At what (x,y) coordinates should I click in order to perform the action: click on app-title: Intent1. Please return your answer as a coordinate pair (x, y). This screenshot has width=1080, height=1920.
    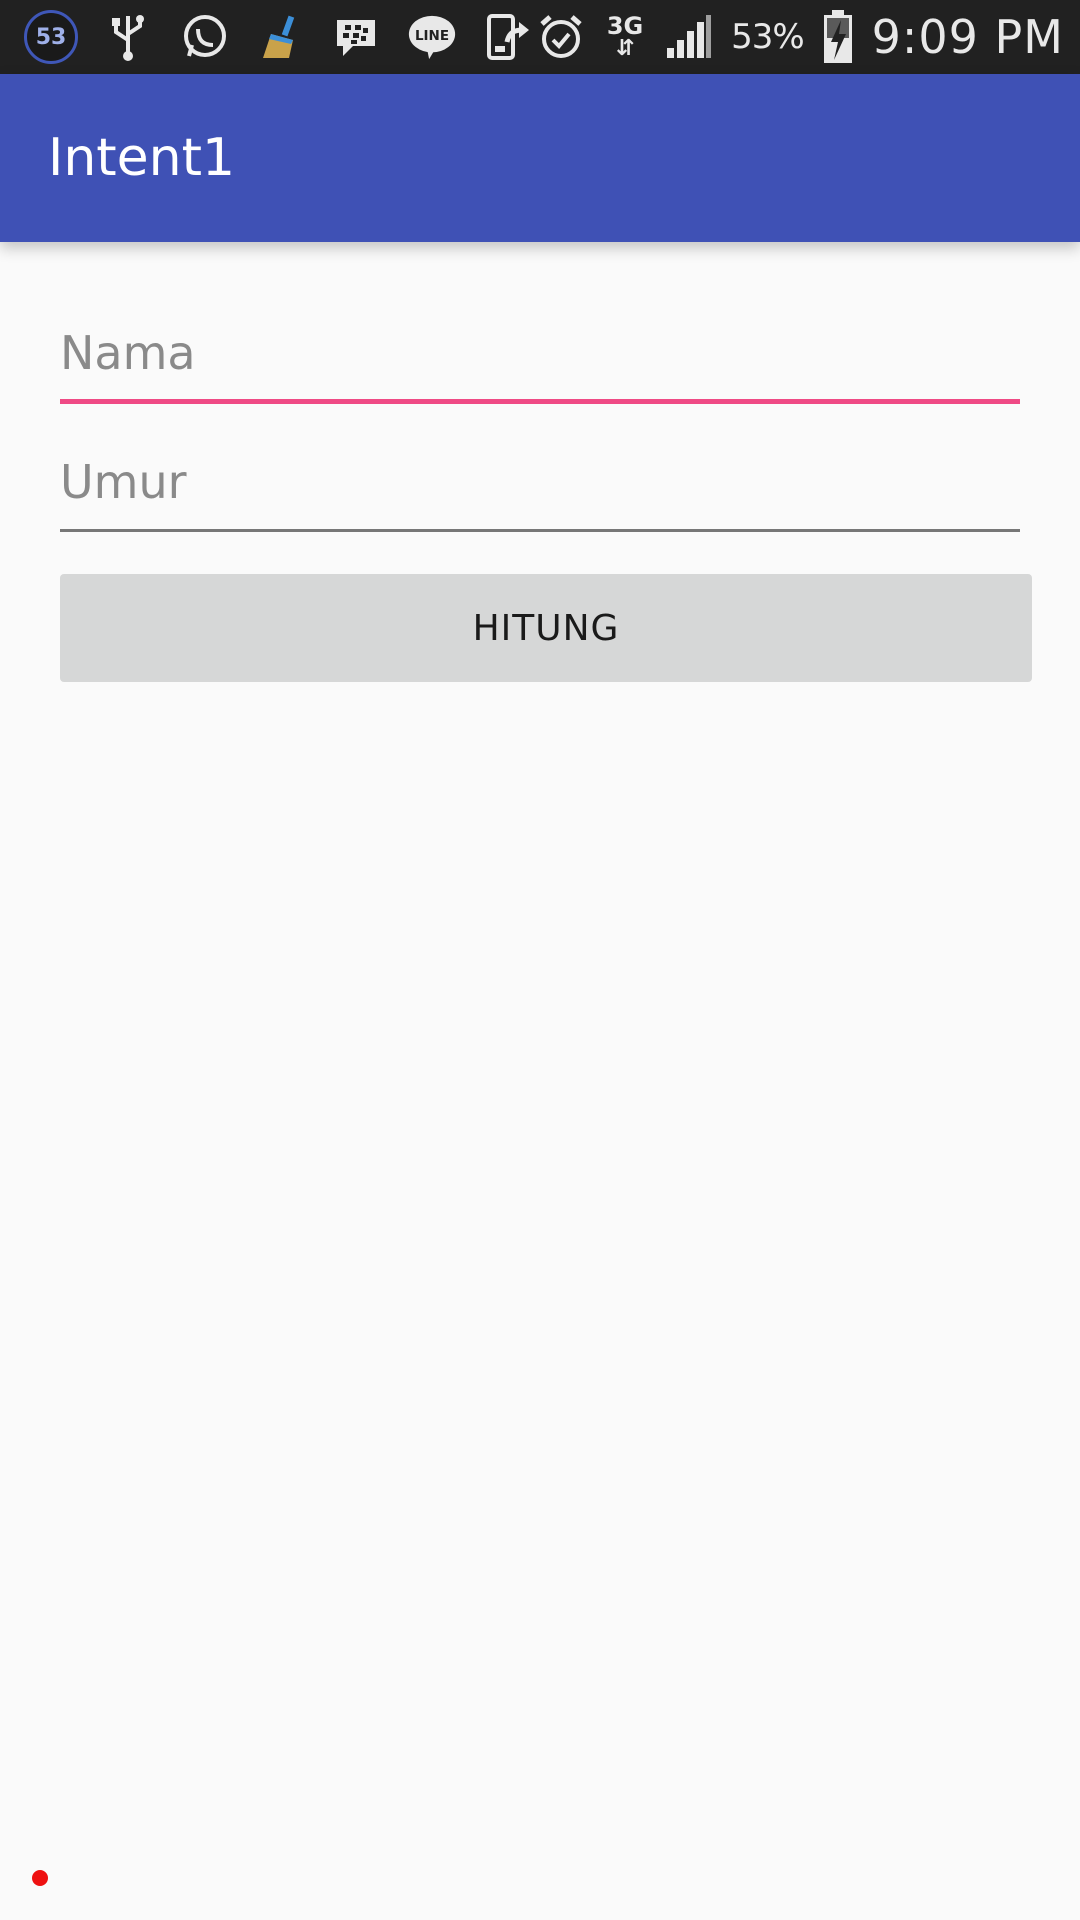
    Looking at the image, I should click on (142, 158).